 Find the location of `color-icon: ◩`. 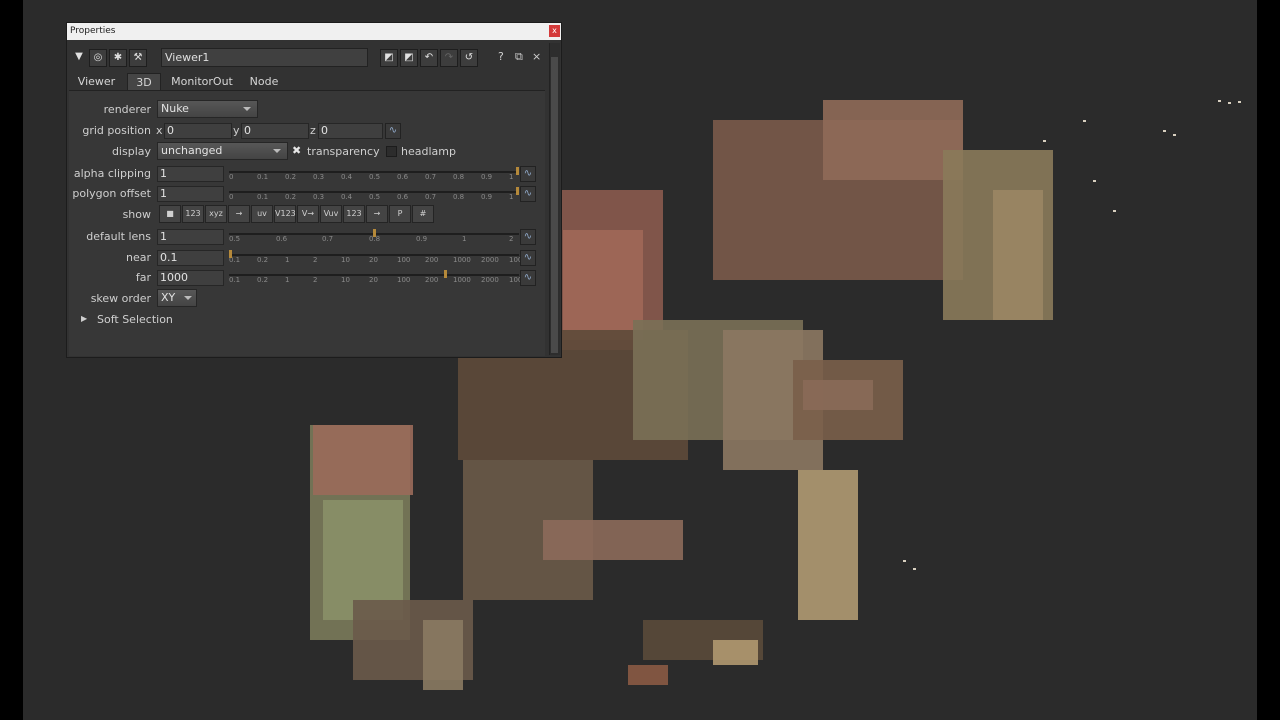

color-icon: ◩ is located at coordinates (389, 58).